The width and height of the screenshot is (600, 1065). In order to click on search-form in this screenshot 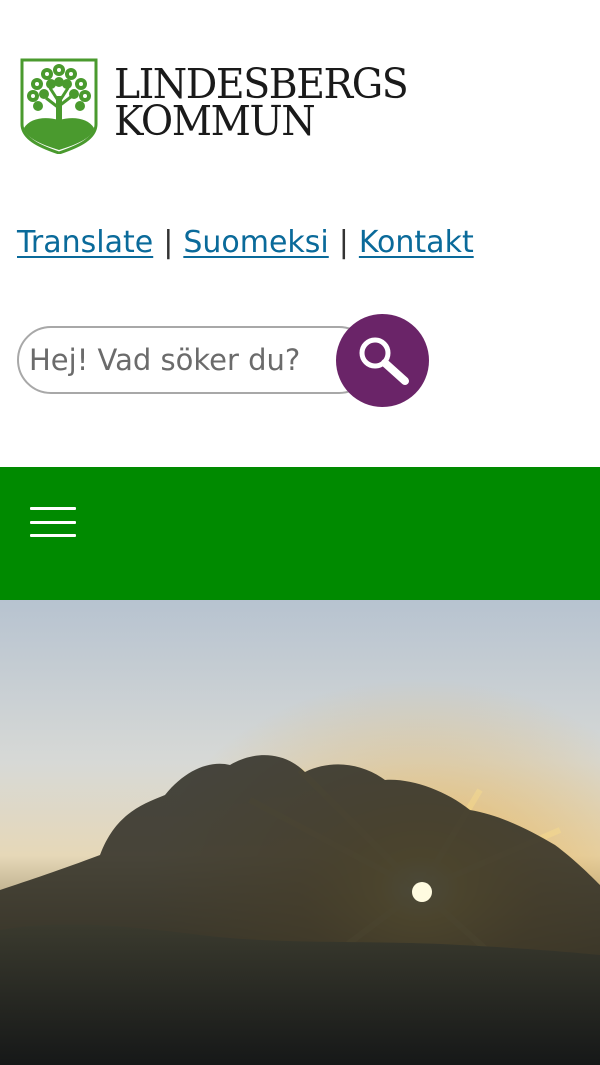, I will do `click(227, 360)`.